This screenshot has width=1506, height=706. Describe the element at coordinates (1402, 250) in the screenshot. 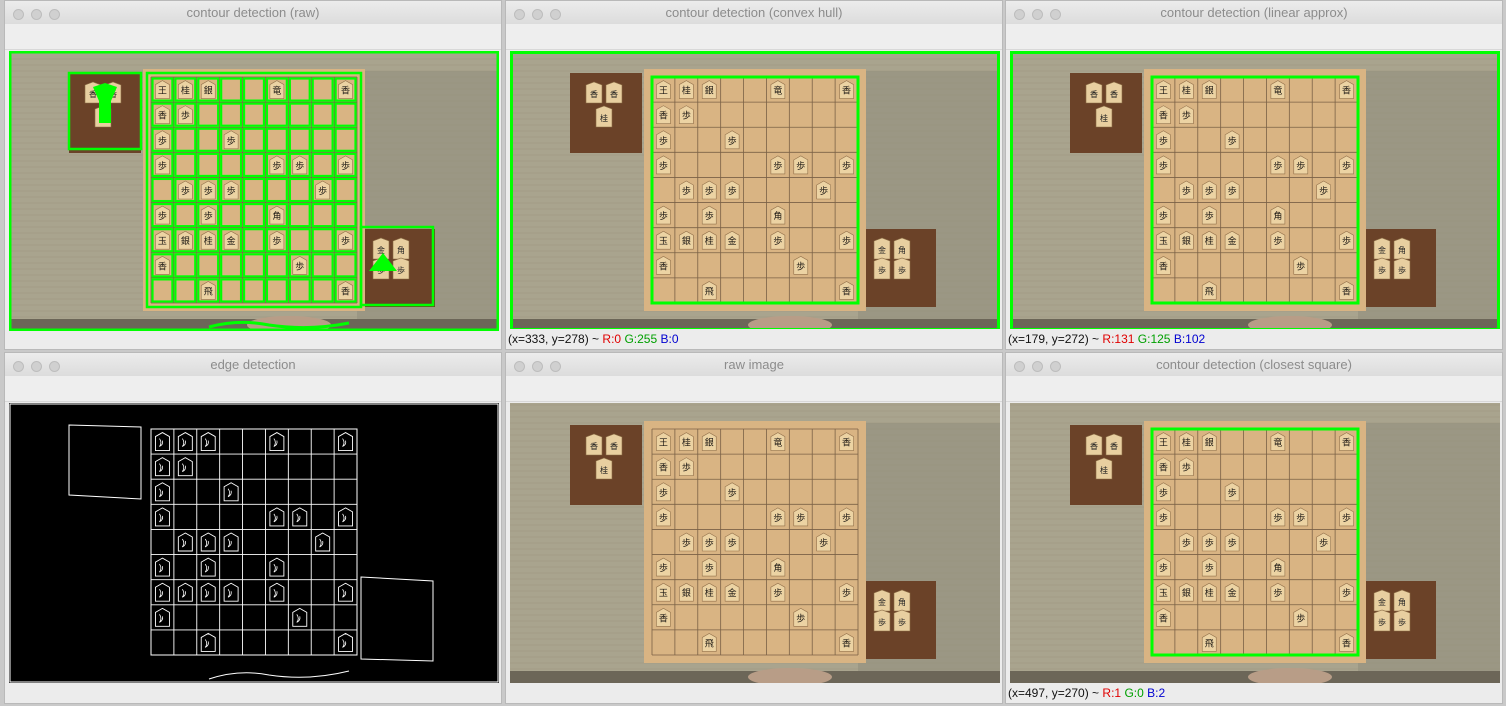

I see `captured-piece-label: 角` at that location.